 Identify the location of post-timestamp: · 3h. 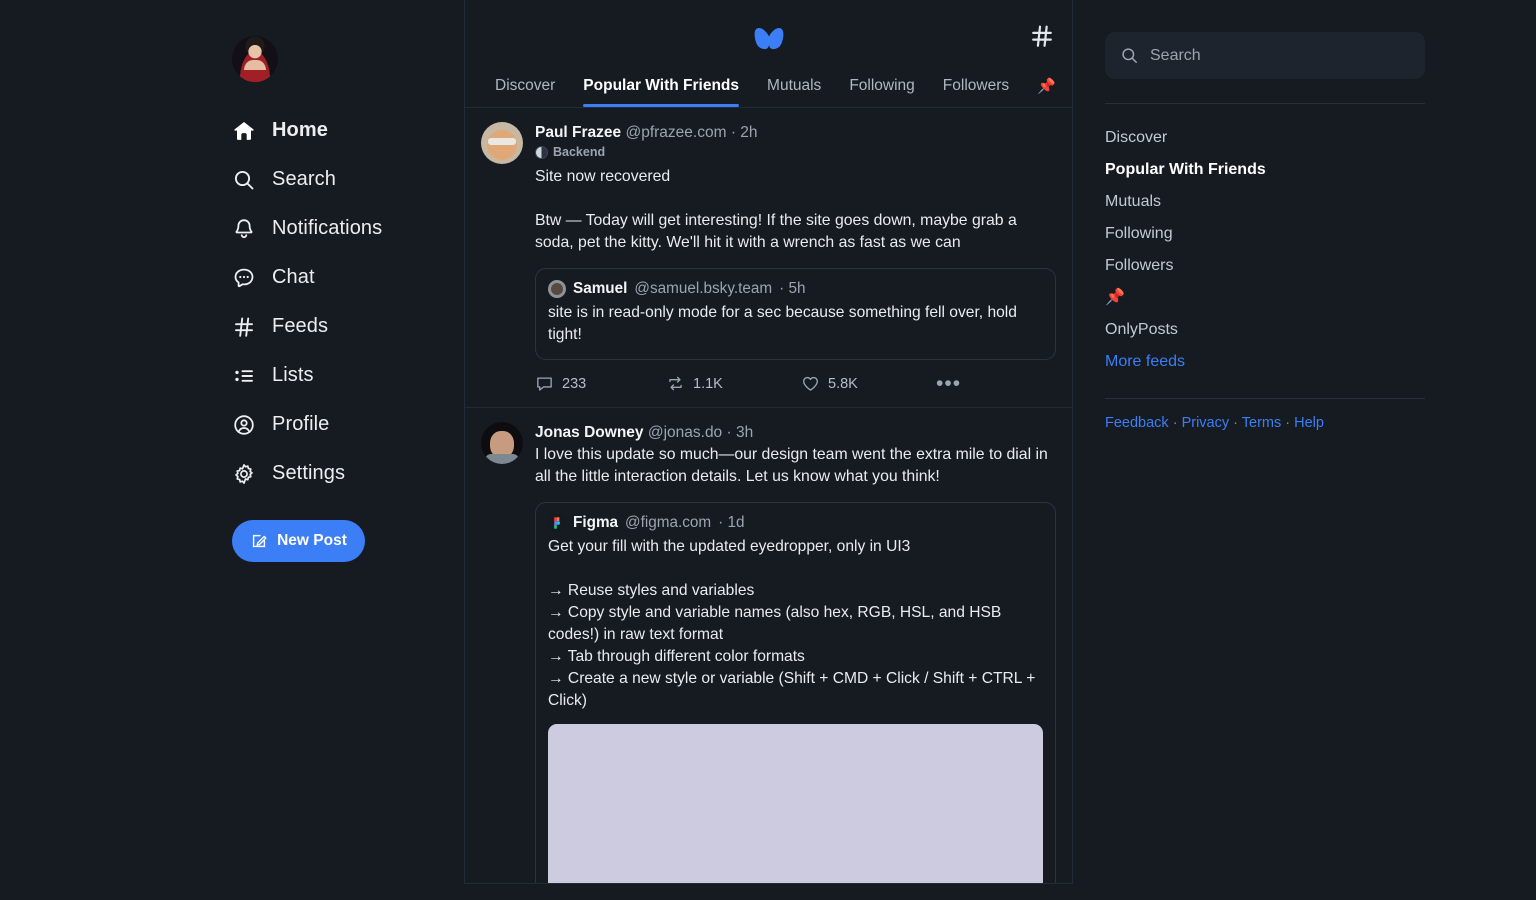
(740, 432).